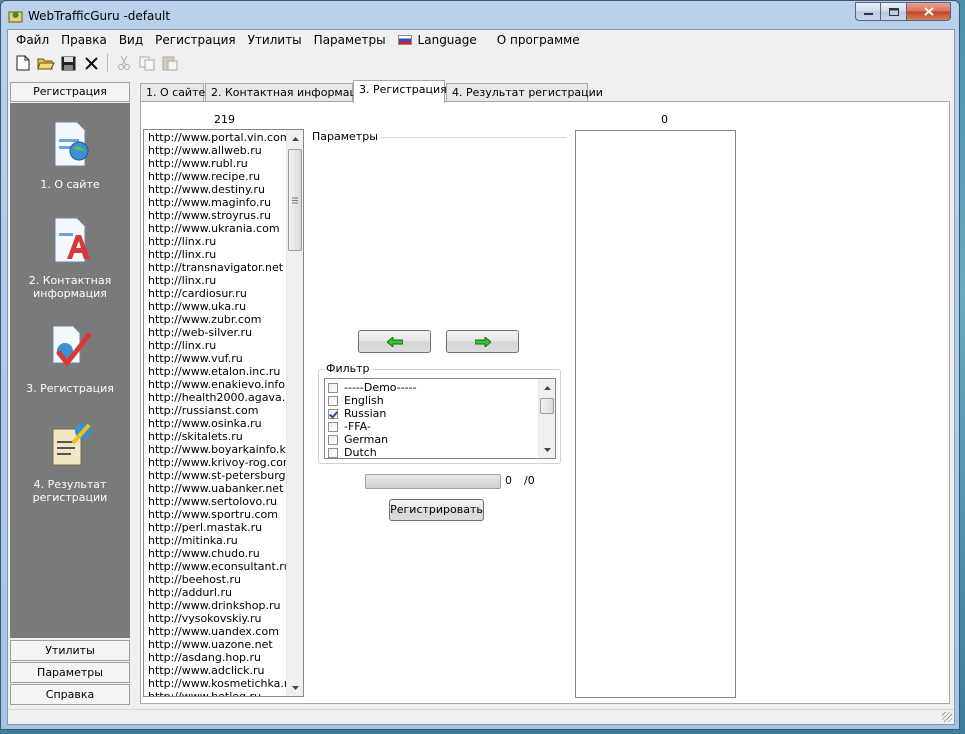  What do you see at coordinates (431, 452) in the screenshot?
I see `filter-item: Dutch` at bounding box center [431, 452].